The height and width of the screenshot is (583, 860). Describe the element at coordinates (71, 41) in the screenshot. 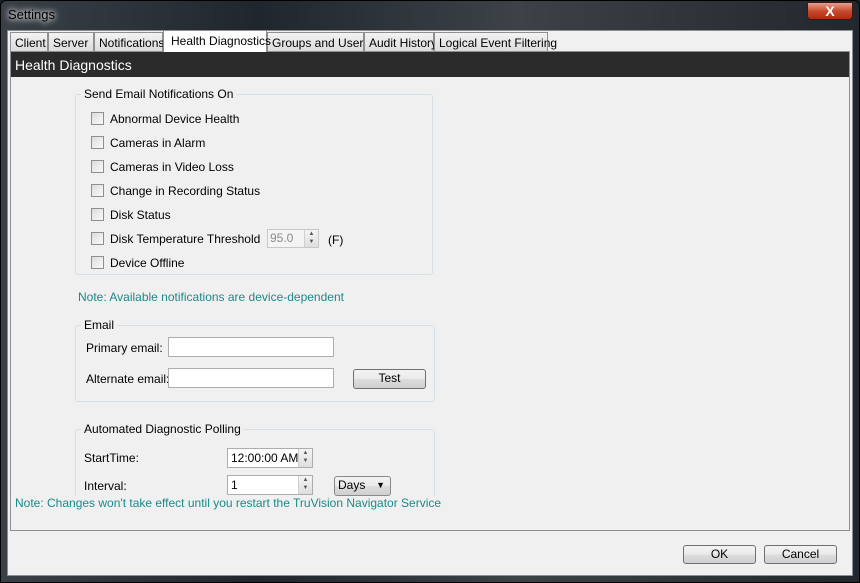

I see `tab-server: Server` at that location.